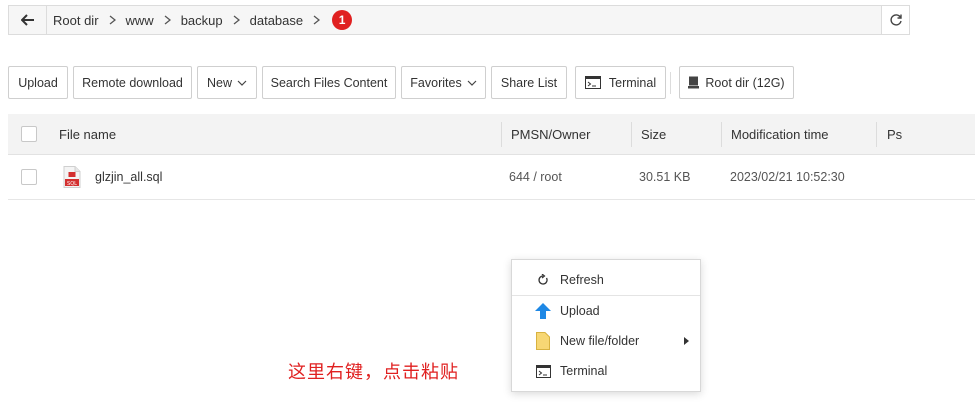  What do you see at coordinates (894, 134) in the screenshot?
I see `column-ps: Ps` at bounding box center [894, 134].